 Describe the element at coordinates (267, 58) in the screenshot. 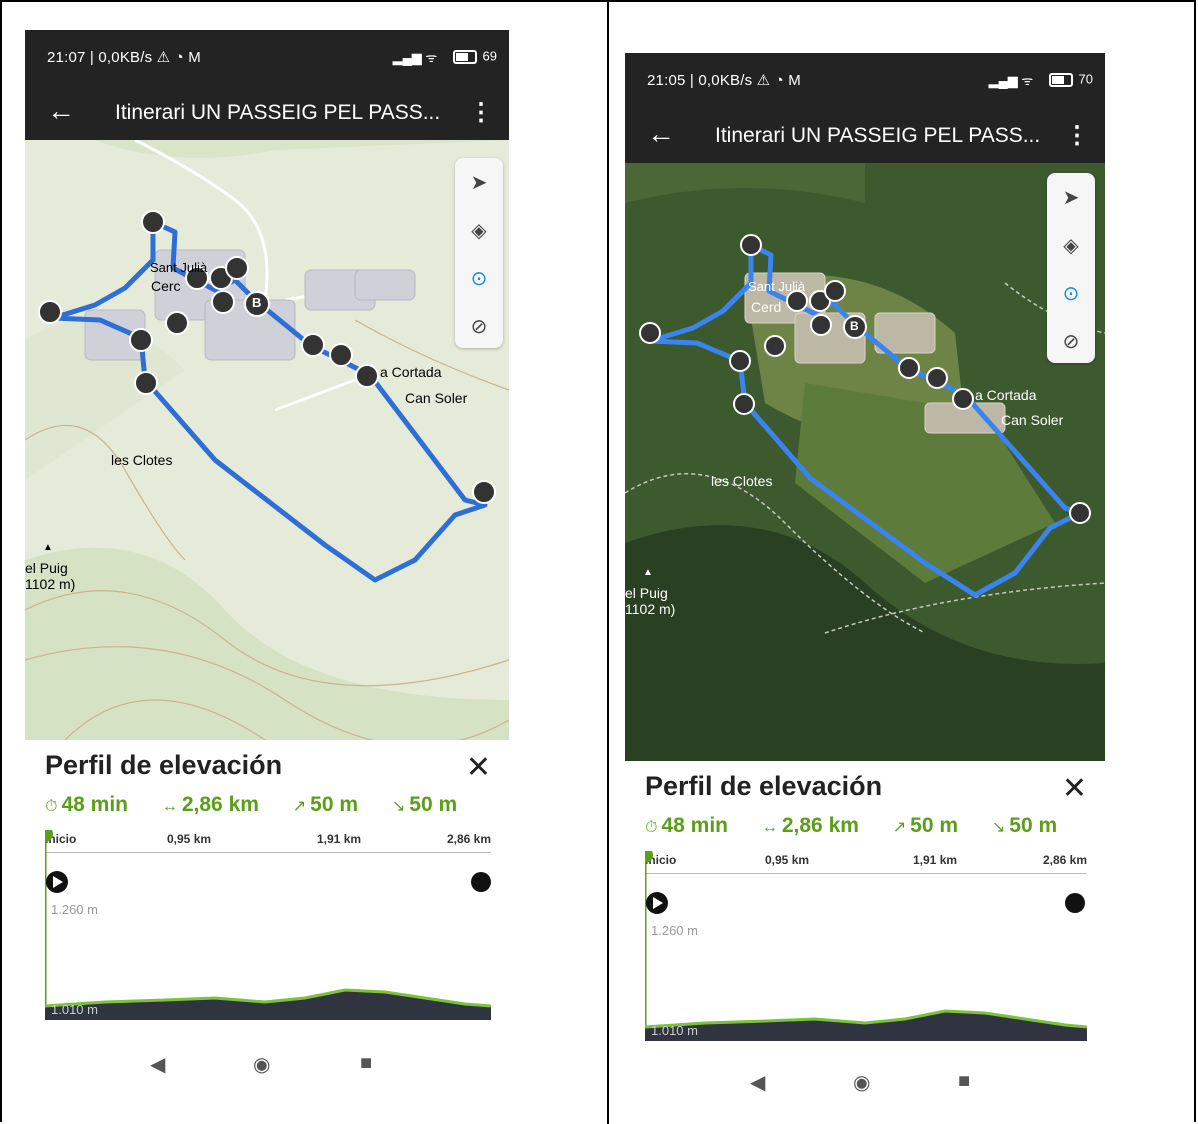

I see `status-bar: 21:07 | 0,0KB/s ⚠ ◔ M ▂▄▆ ᯤ 69` at that location.